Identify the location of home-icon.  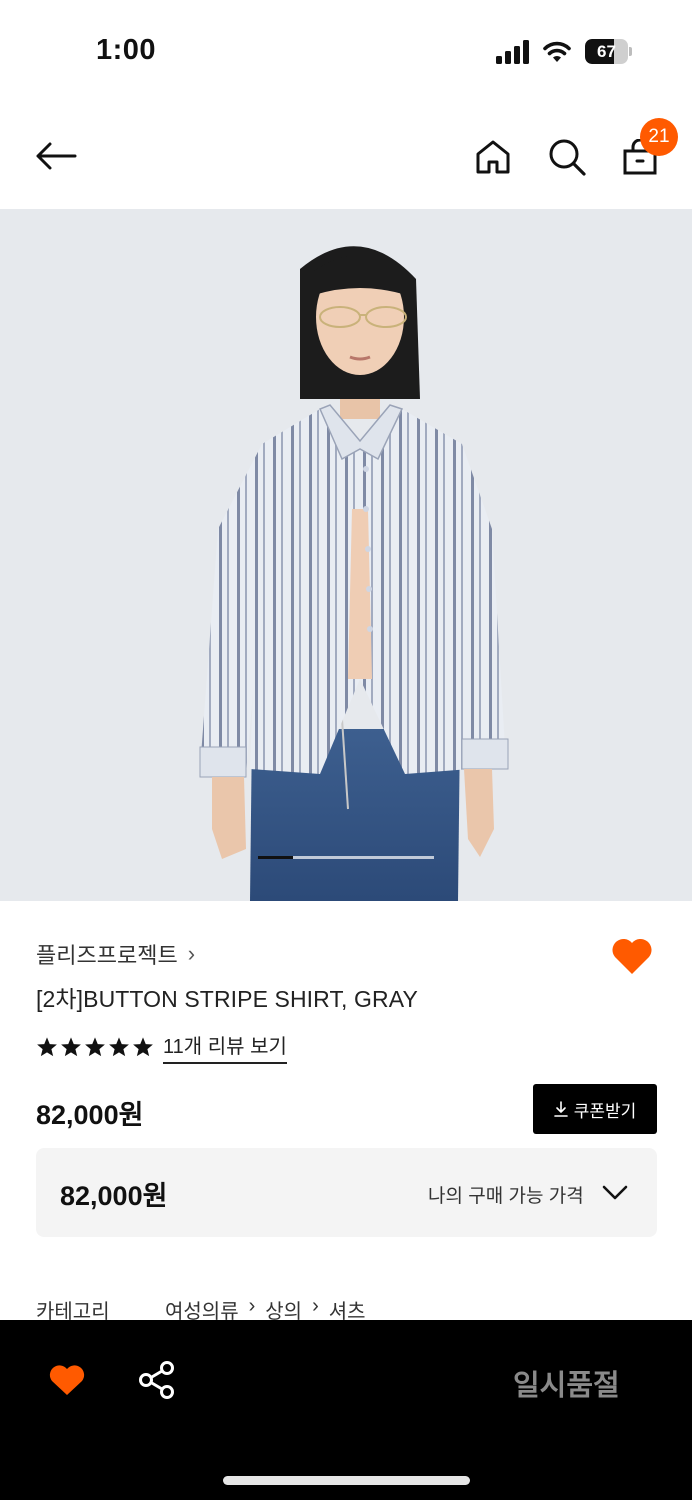
(493, 157).